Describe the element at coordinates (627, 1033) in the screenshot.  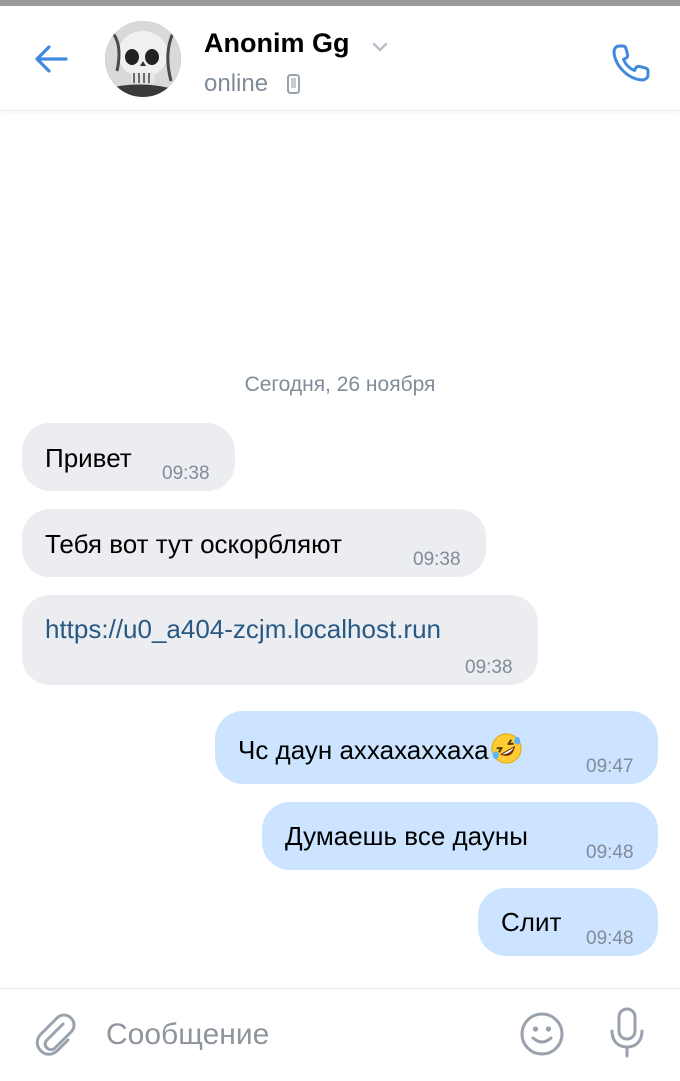
I see `microphone-icon` at that location.